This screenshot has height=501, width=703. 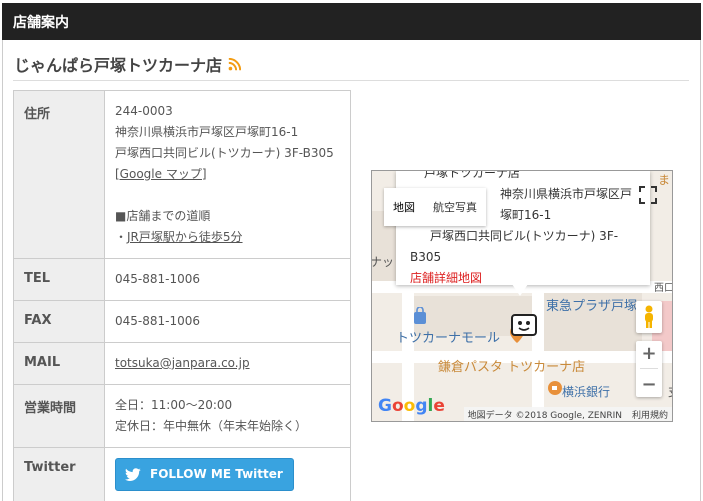 What do you see at coordinates (59, 279) in the screenshot?
I see `tel-label: TEL` at bounding box center [59, 279].